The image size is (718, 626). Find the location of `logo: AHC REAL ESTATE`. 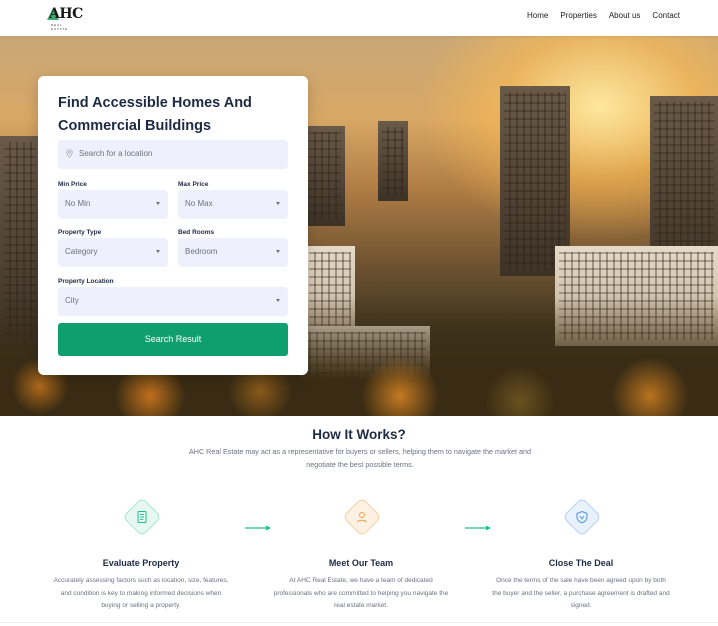

logo: AHC REAL ESTATE is located at coordinates (65, 18).